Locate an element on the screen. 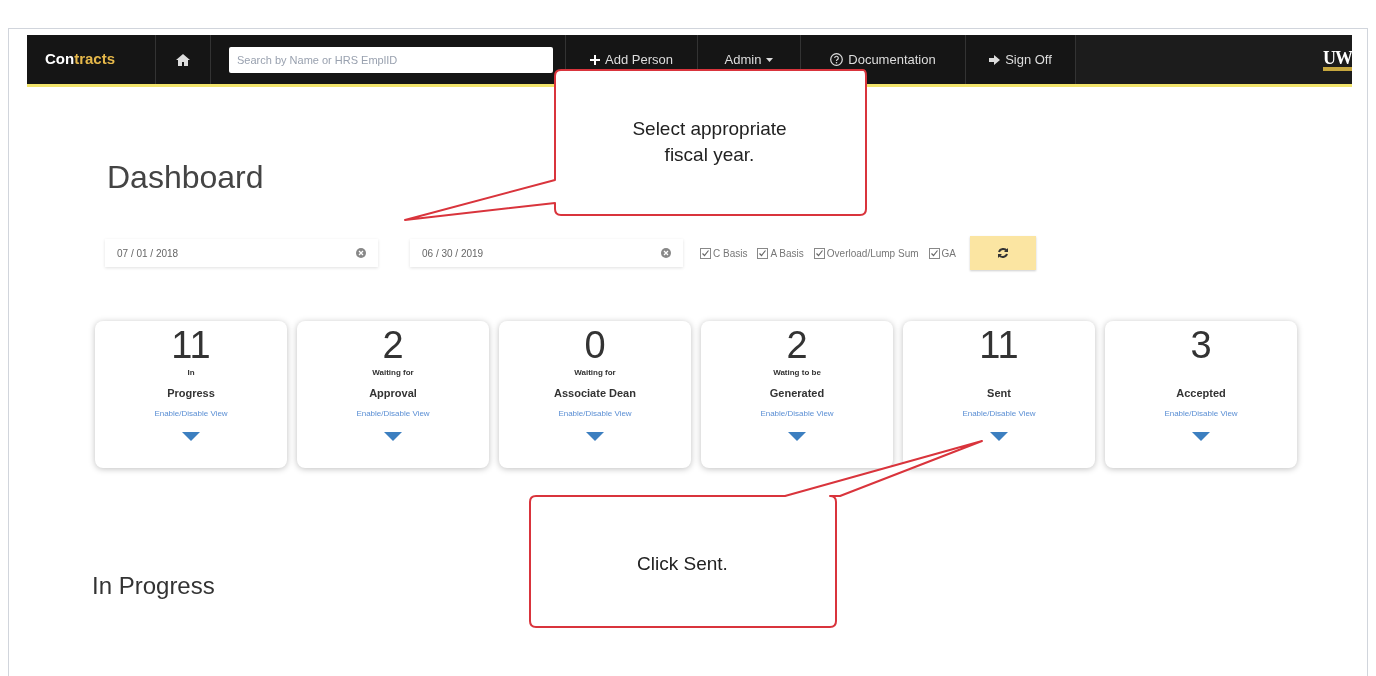 The height and width of the screenshot is (676, 1376). status-card: 2 Wating to be Generated Enable/Disable View is located at coordinates (797, 394).